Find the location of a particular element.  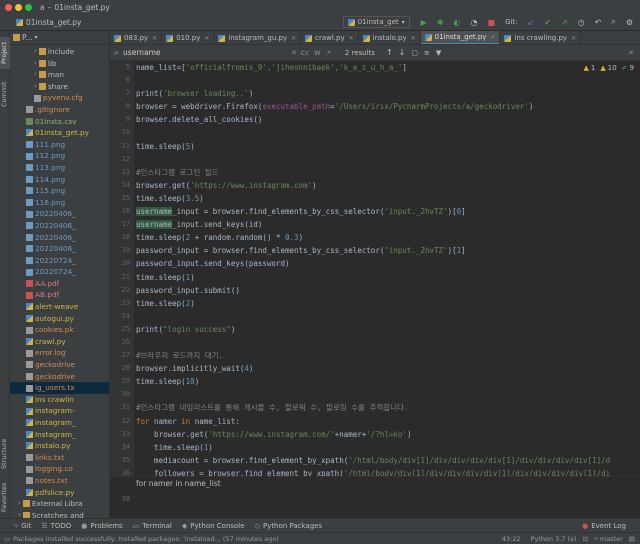

whole-words-toggle: W is located at coordinates (317, 53).